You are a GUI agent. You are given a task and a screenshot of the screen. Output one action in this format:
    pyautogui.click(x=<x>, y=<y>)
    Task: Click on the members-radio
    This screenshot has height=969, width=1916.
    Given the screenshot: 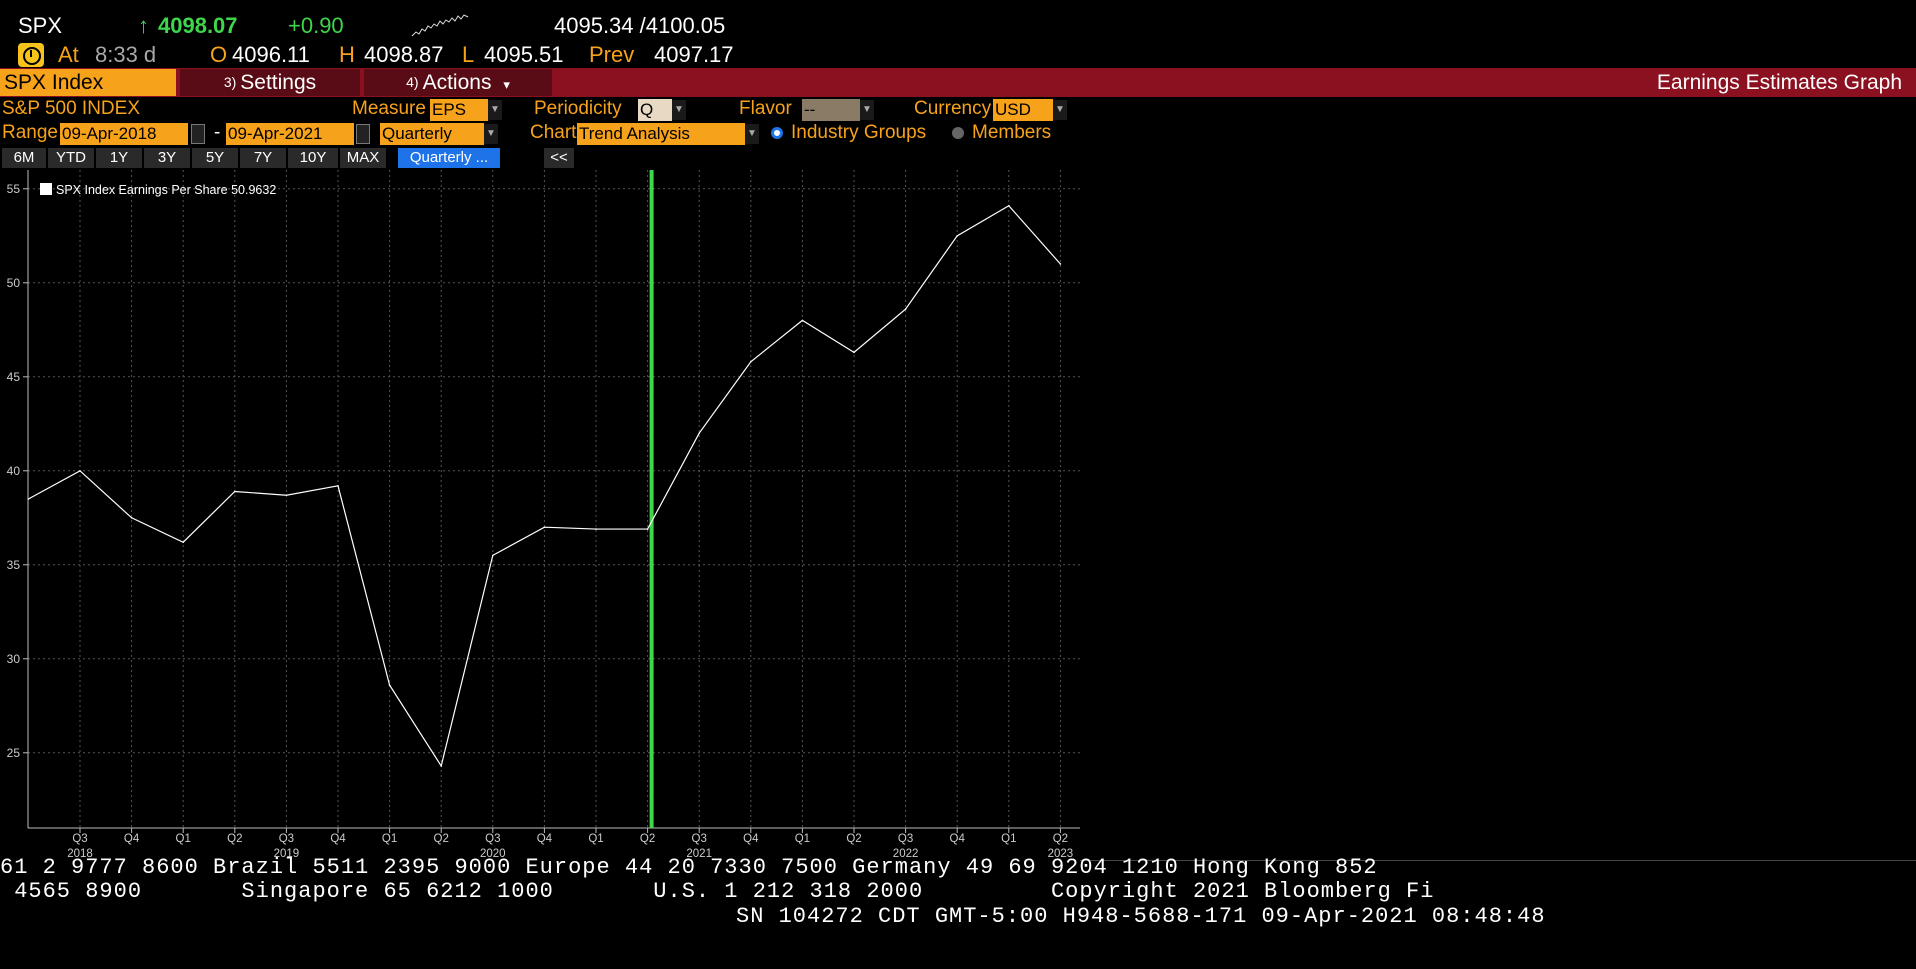 What is the action you would take?
    pyautogui.click(x=958, y=133)
    